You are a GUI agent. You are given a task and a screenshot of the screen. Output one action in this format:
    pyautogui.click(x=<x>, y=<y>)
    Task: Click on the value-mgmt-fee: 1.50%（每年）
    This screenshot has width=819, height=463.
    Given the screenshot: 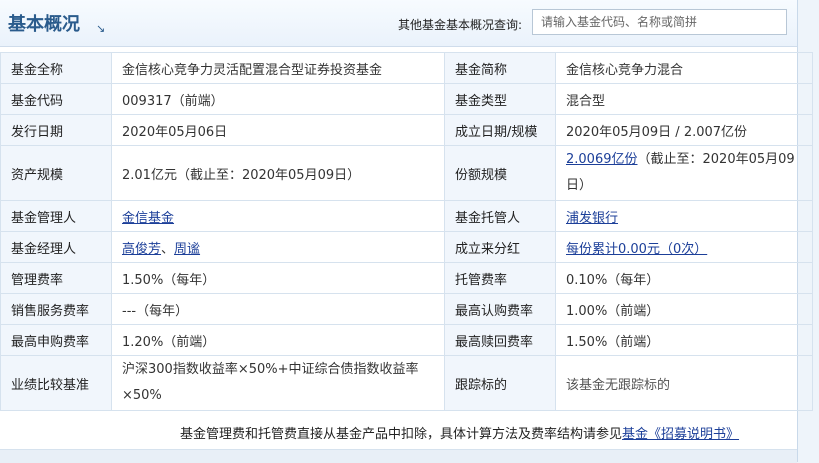 What is the action you would take?
    pyautogui.click(x=278, y=278)
    